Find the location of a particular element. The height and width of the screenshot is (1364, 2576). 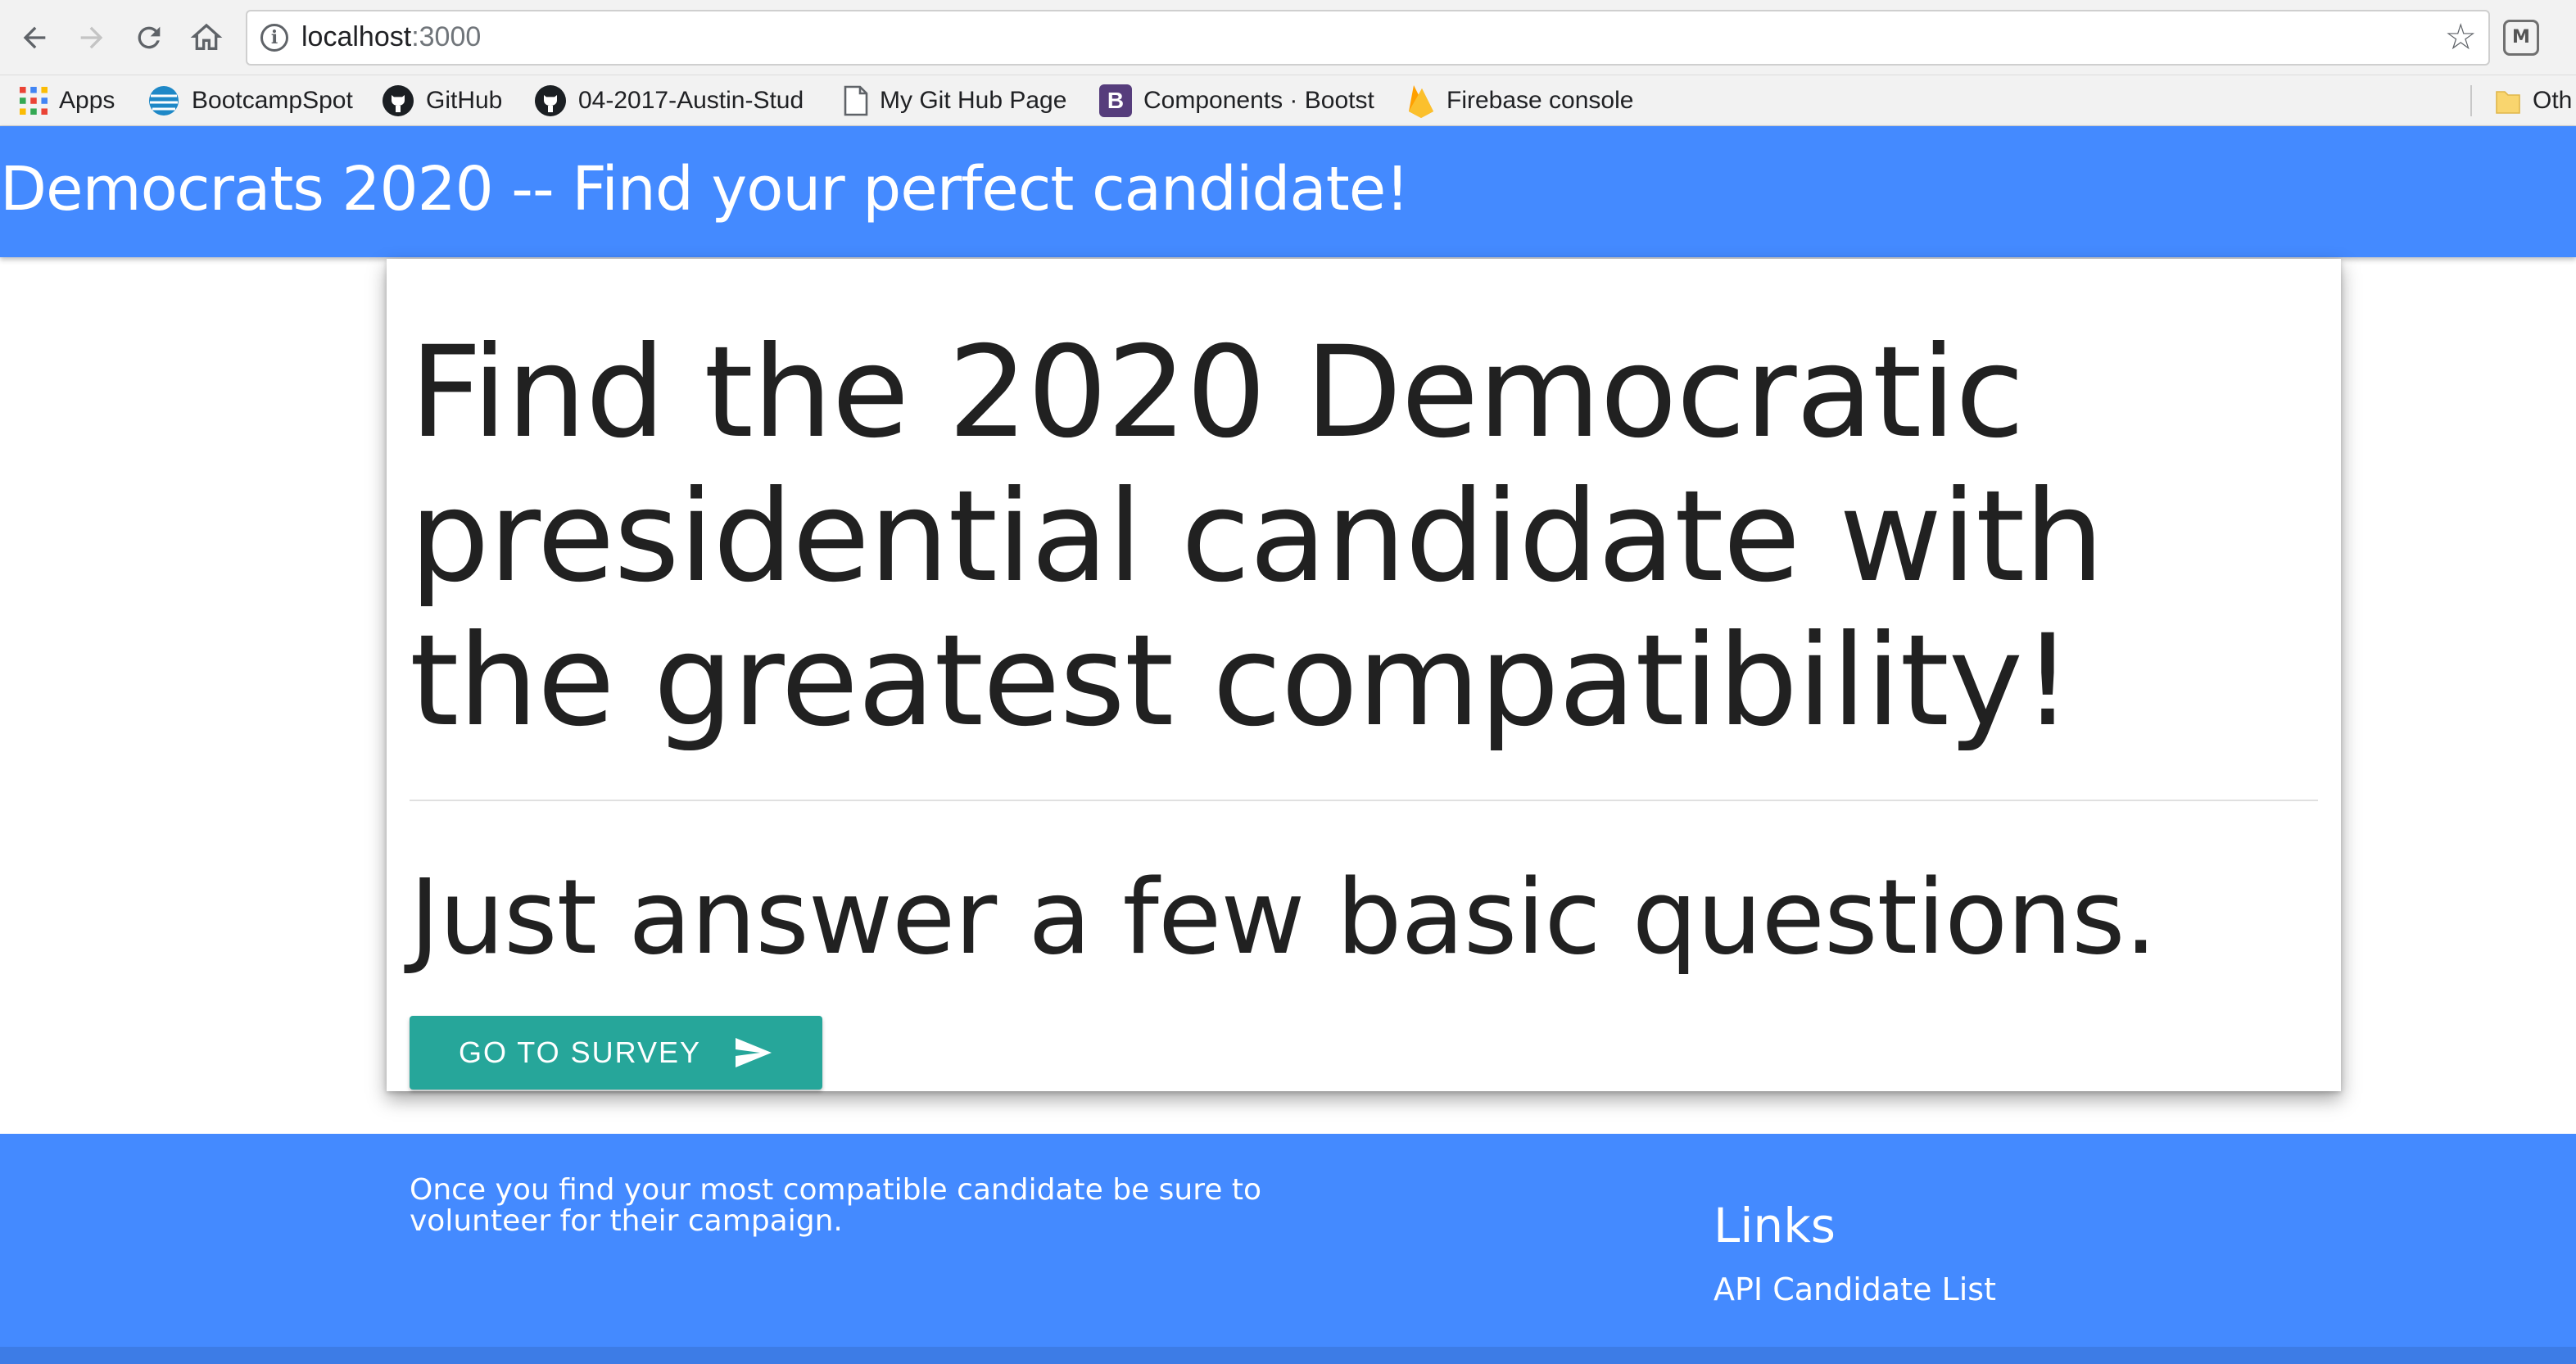

bookmark-apps: Apps is located at coordinates (67, 101).